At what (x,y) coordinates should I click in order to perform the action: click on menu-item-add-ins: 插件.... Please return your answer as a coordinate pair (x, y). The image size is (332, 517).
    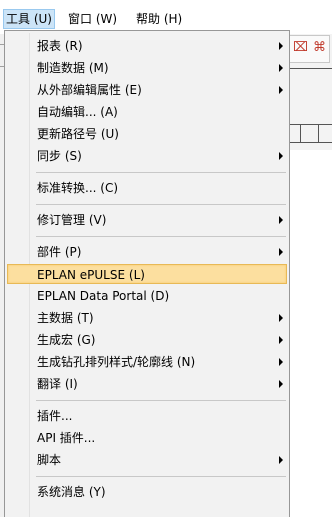
    Looking at the image, I should click on (147, 416).